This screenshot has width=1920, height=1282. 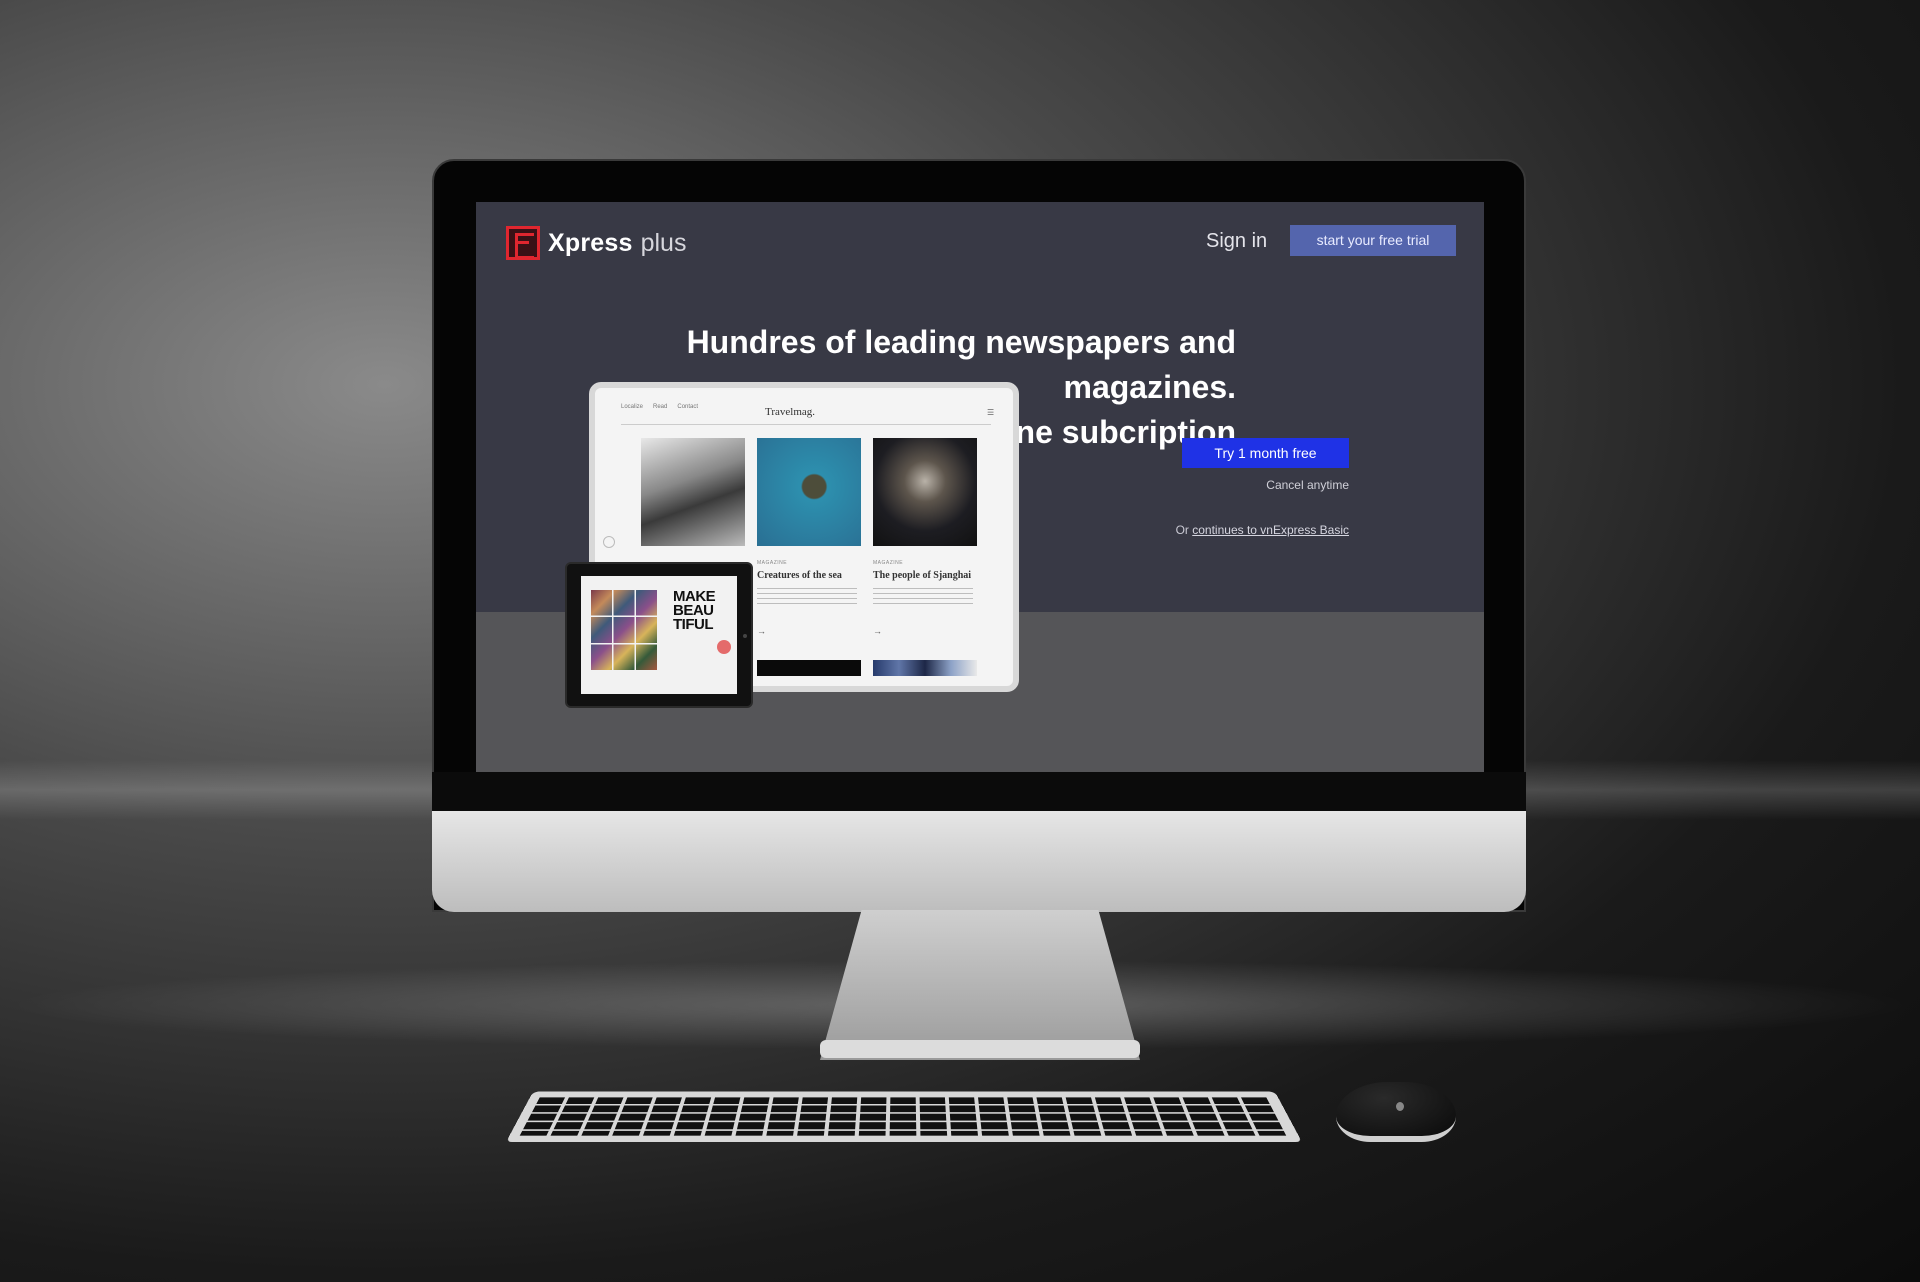 I want to click on menu-icon: ☰, so click(x=991, y=412).